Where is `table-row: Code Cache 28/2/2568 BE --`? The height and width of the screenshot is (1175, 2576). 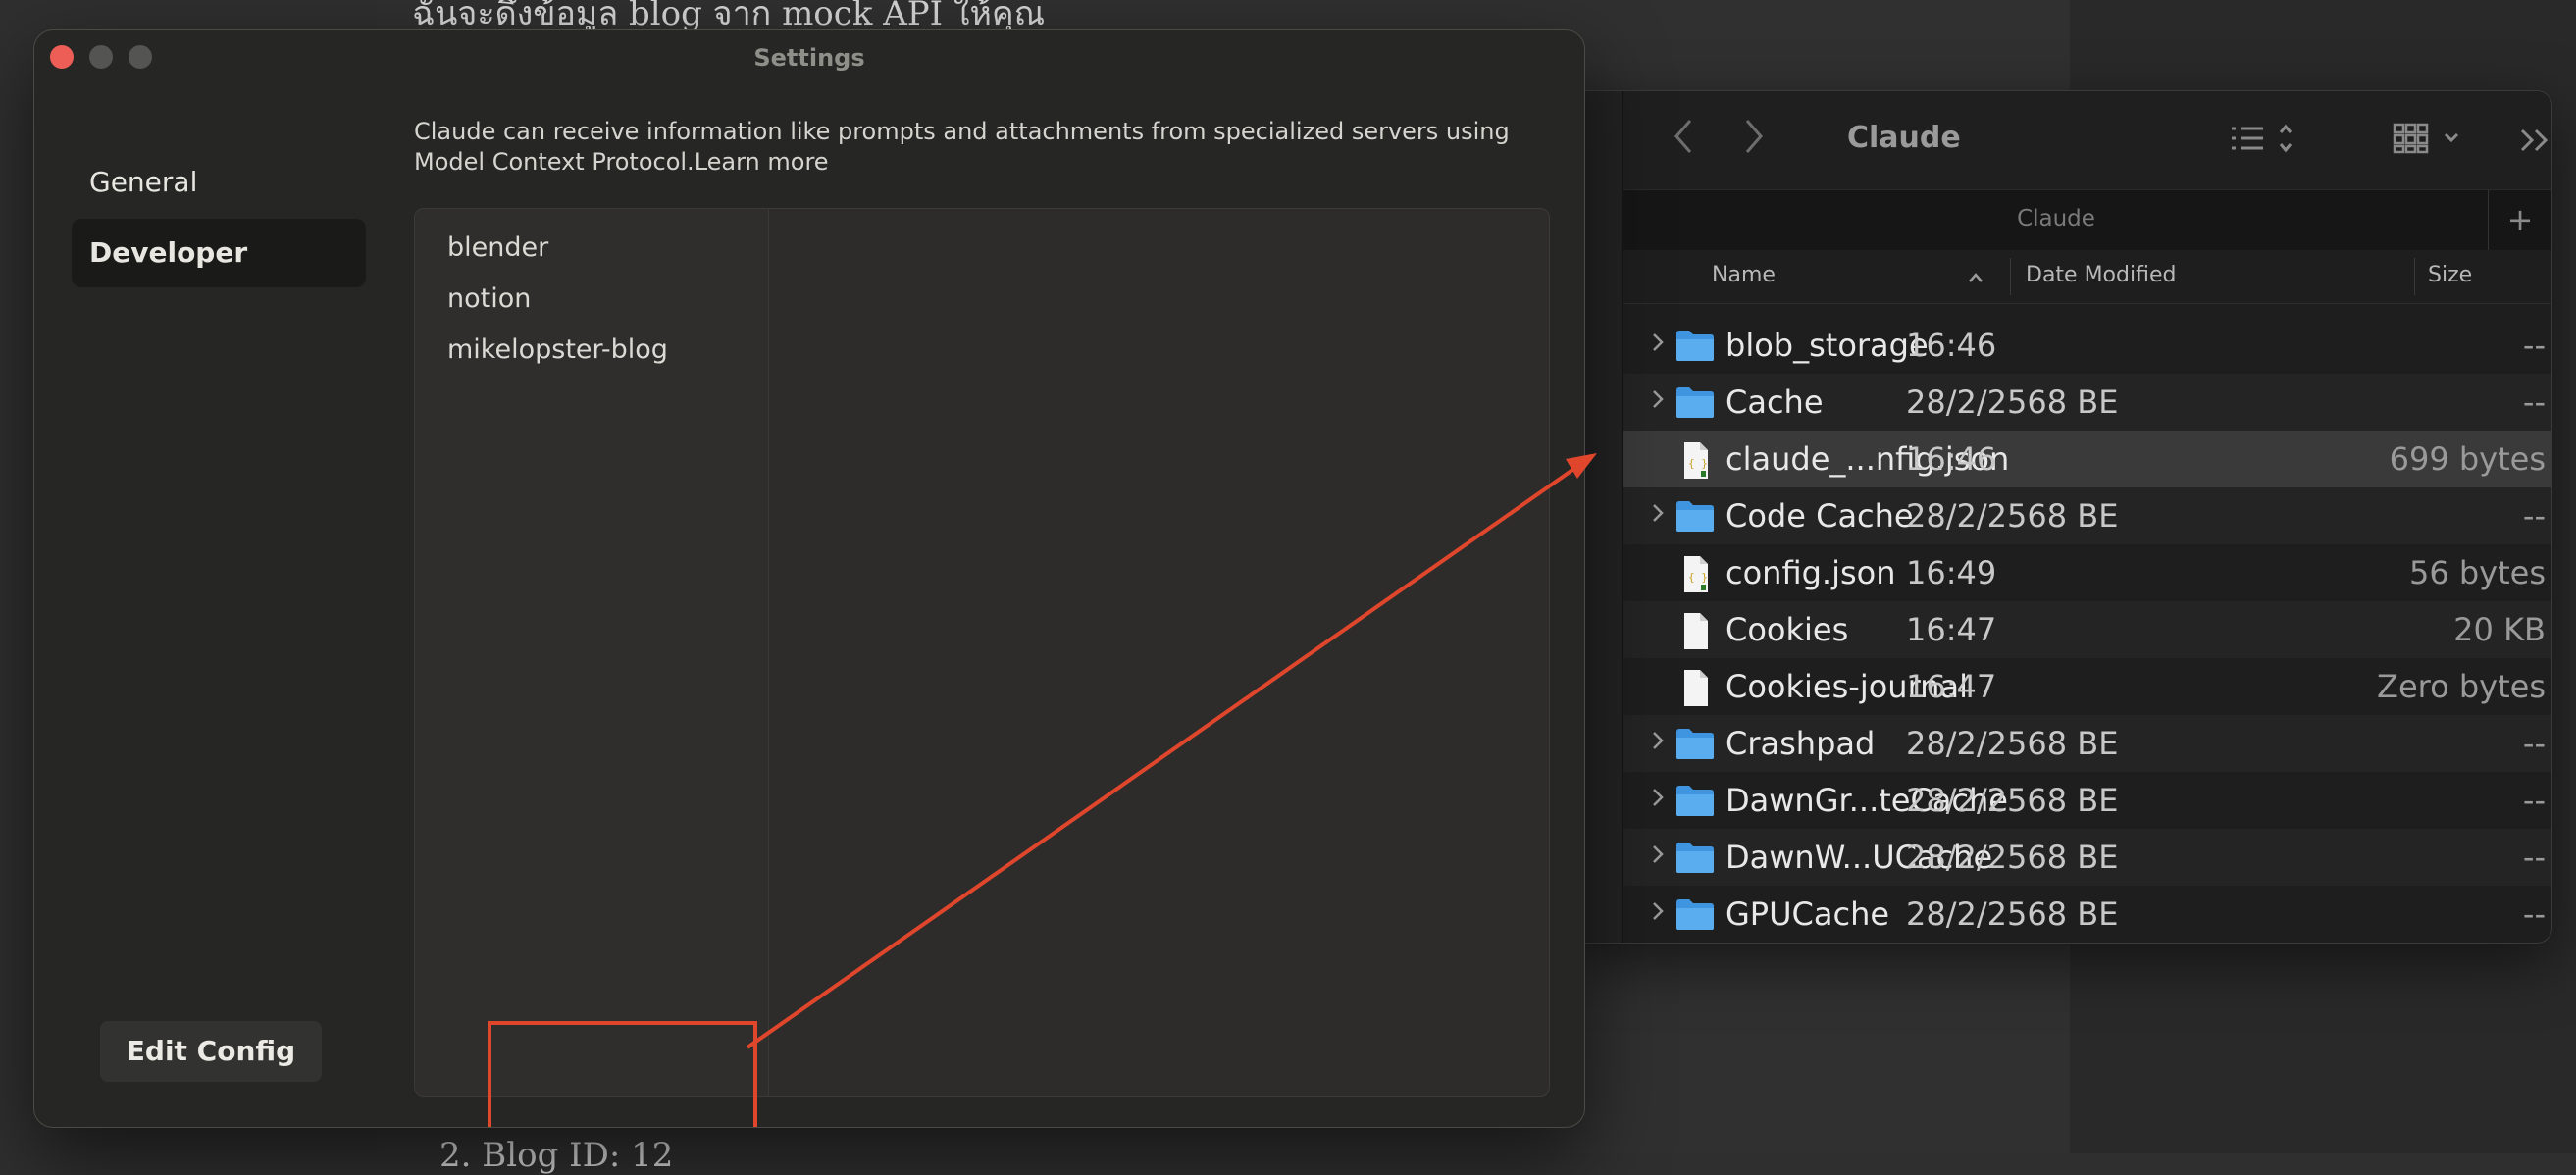
table-row: Code Cache 28/2/2568 BE -- is located at coordinates (2087, 515).